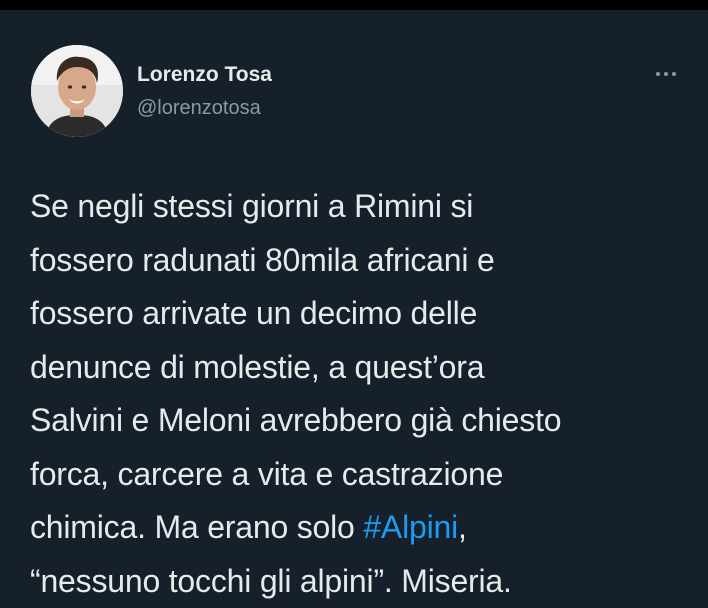 Image resolution: width=708 pixels, height=608 pixels. I want to click on tweet-line: Se negli stessi giorni a Rimini si, so click(365, 207).